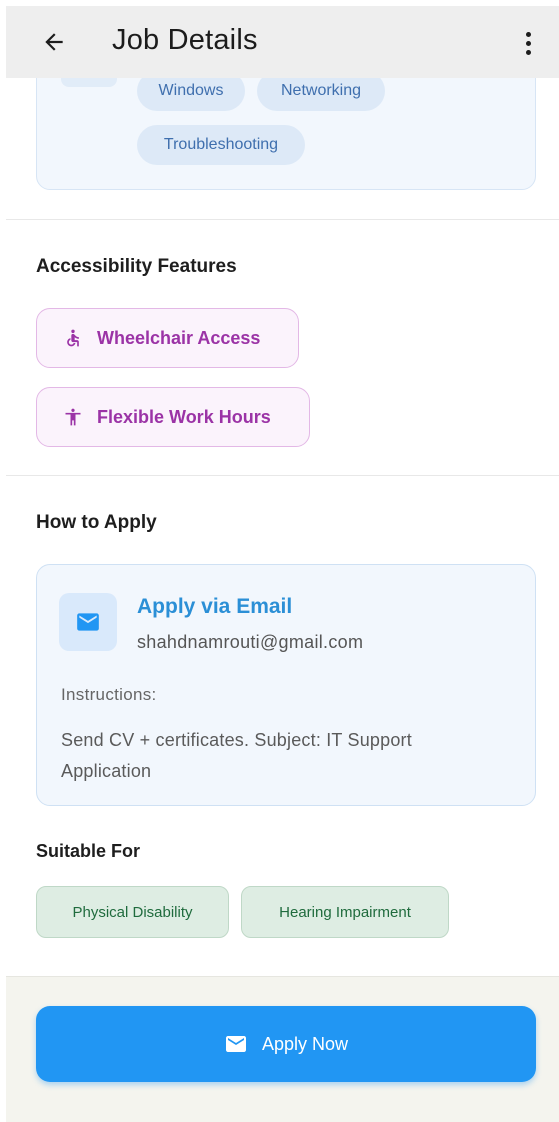 This screenshot has width=559, height=1122. What do you see at coordinates (528, 43) in the screenshot?
I see `more-vert-icon` at bounding box center [528, 43].